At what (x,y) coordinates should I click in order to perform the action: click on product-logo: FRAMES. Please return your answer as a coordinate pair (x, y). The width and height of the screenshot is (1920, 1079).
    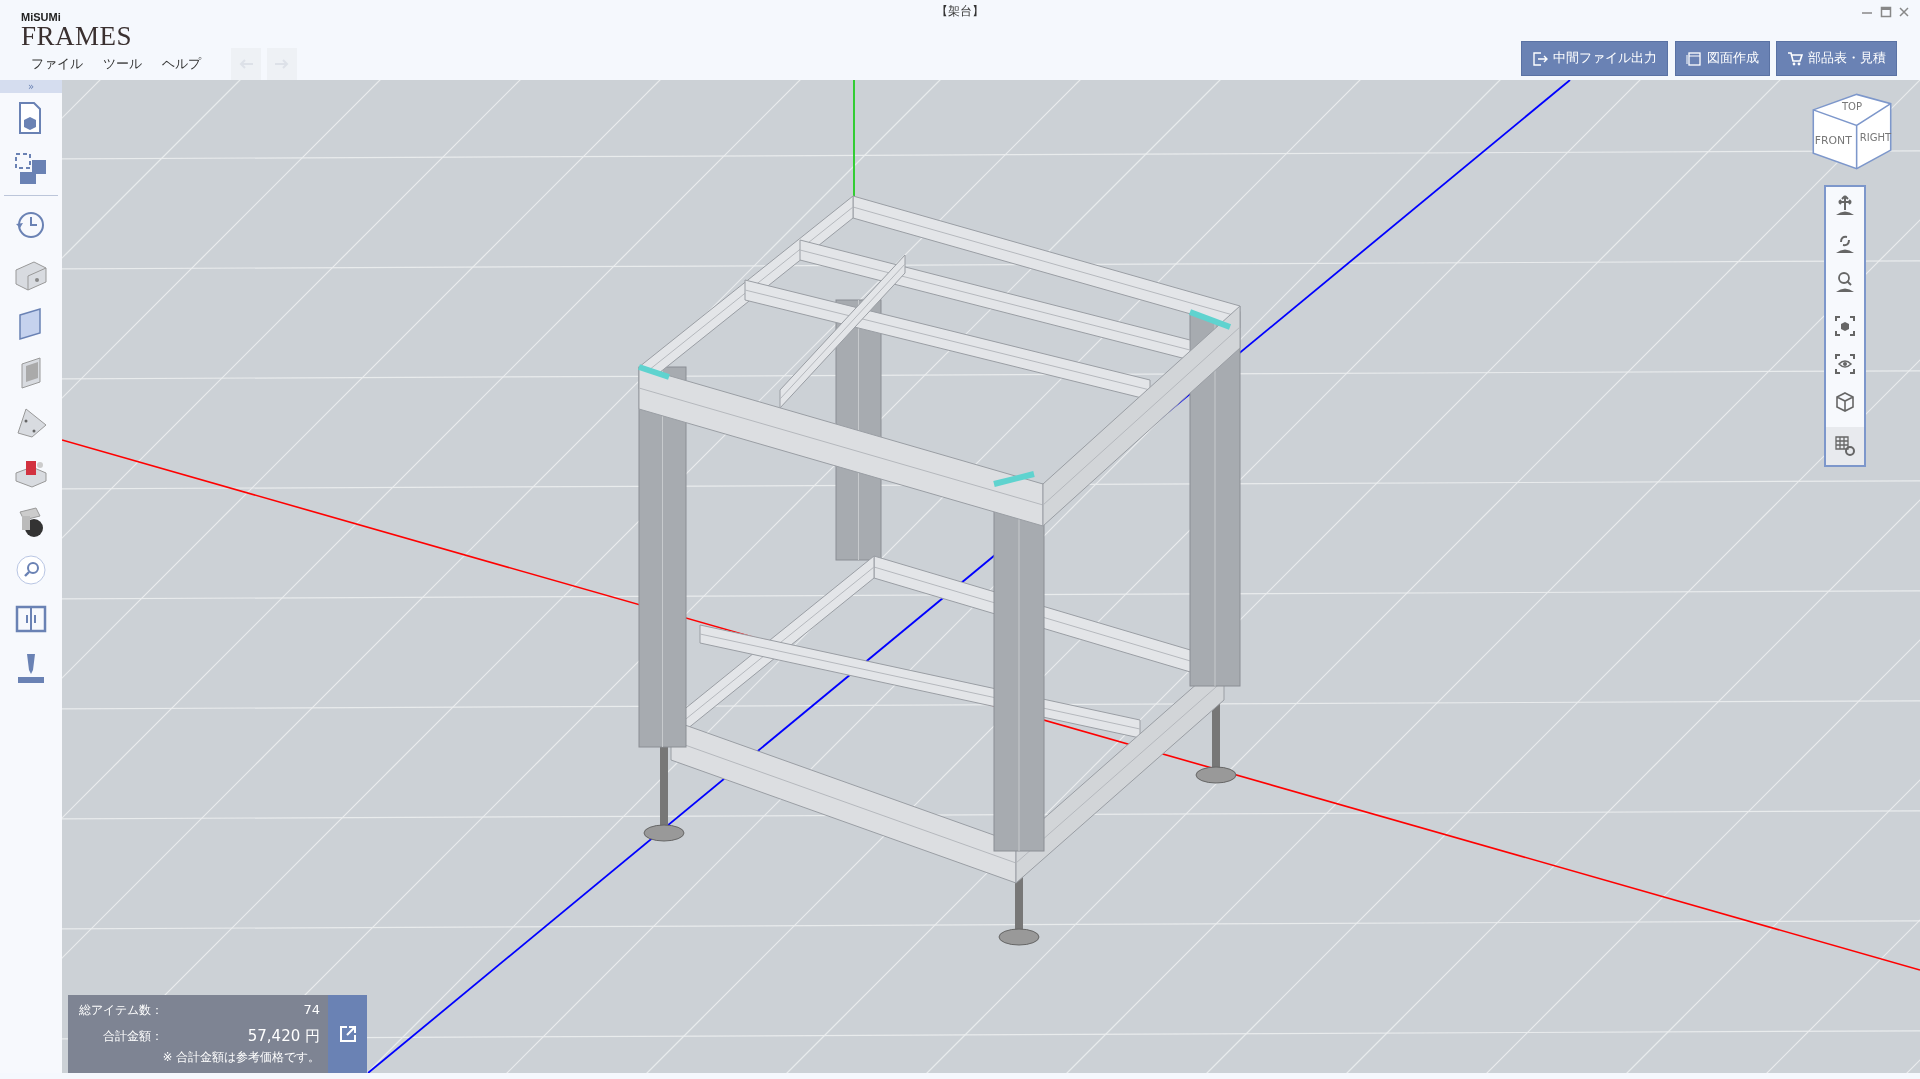
    Looking at the image, I should click on (77, 36).